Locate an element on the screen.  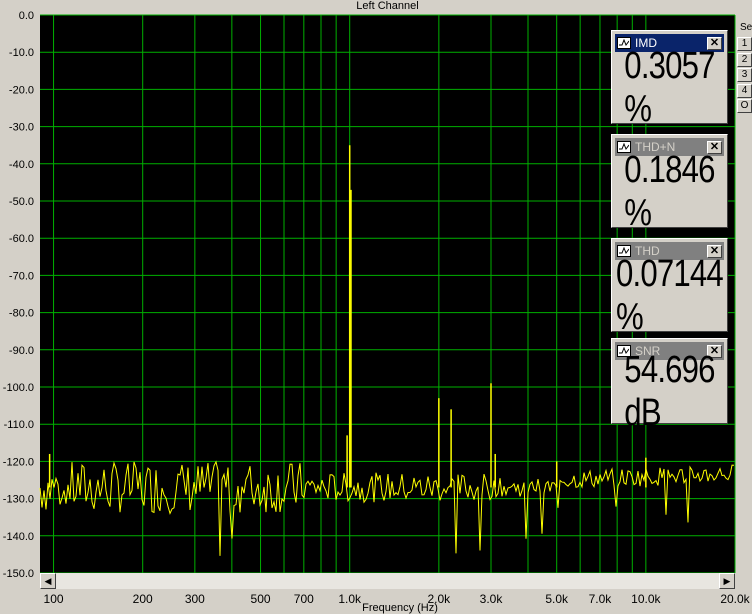
scroll-right-button: ▶ is located at coordinates (727, 581).